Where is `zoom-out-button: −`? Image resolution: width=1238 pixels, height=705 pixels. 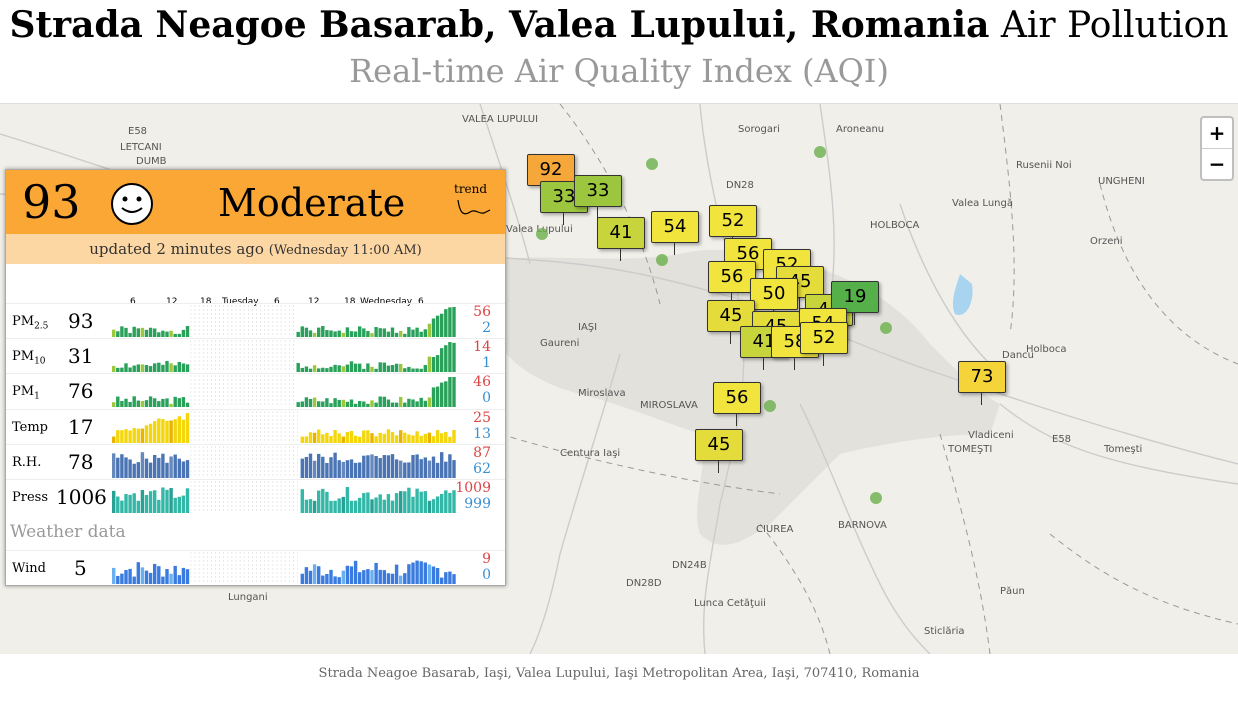
zoom-out-button: − is located at coordinates (1217, 163).